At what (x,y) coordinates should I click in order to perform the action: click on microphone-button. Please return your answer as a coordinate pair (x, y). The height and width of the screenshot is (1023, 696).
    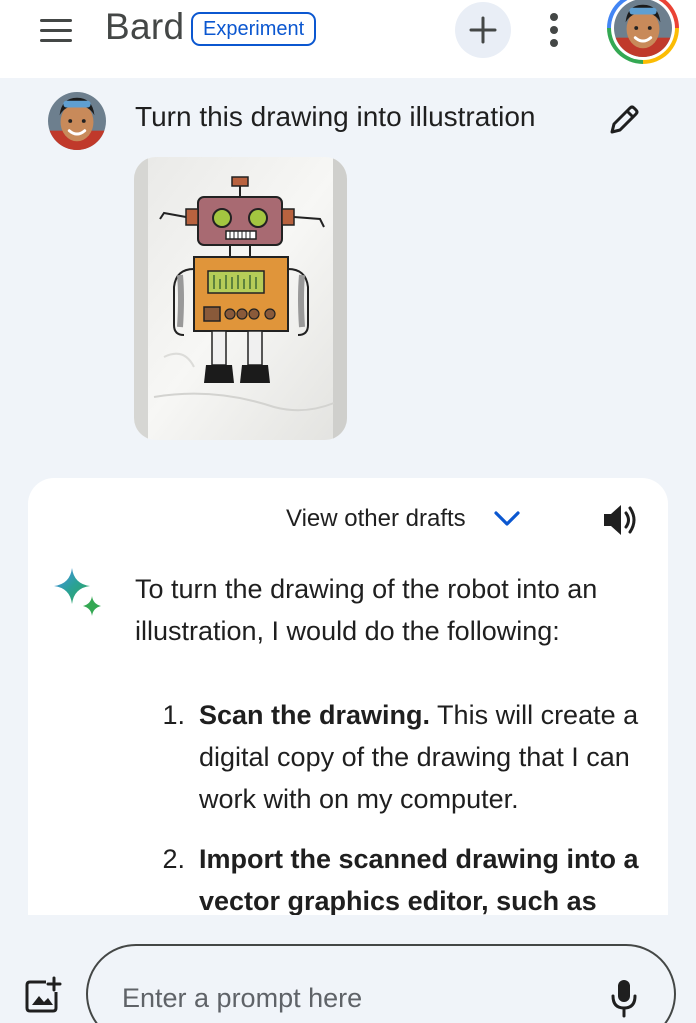
    Looking at the image, I should click on (624, 998).